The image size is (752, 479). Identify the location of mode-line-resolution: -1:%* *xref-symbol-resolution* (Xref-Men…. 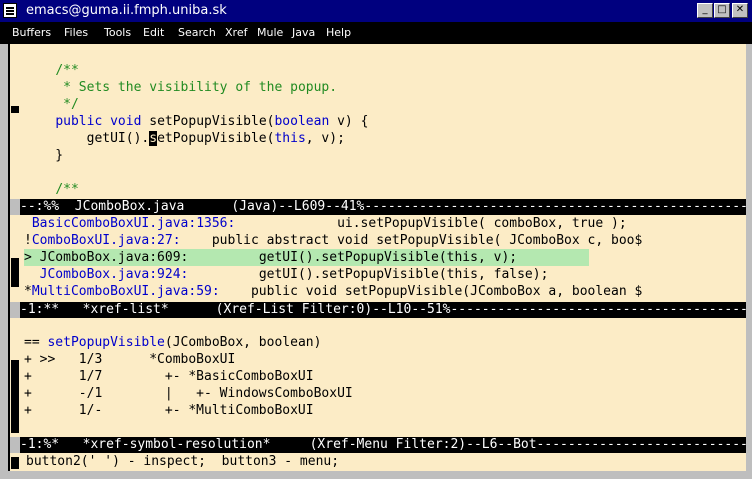
(383, 445).